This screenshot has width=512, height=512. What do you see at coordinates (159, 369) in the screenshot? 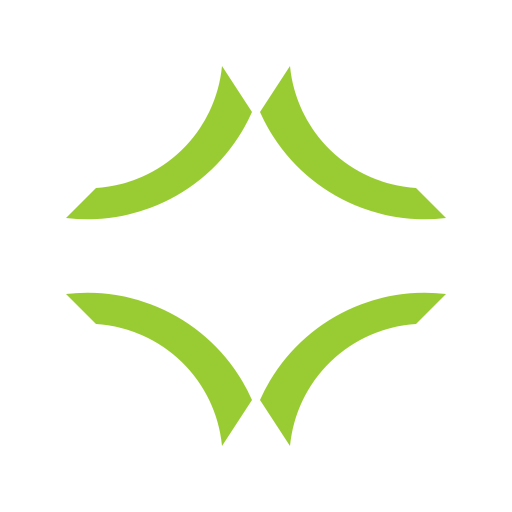
I see `logo-arc-bottom-left` at bounding box center [159, 369].